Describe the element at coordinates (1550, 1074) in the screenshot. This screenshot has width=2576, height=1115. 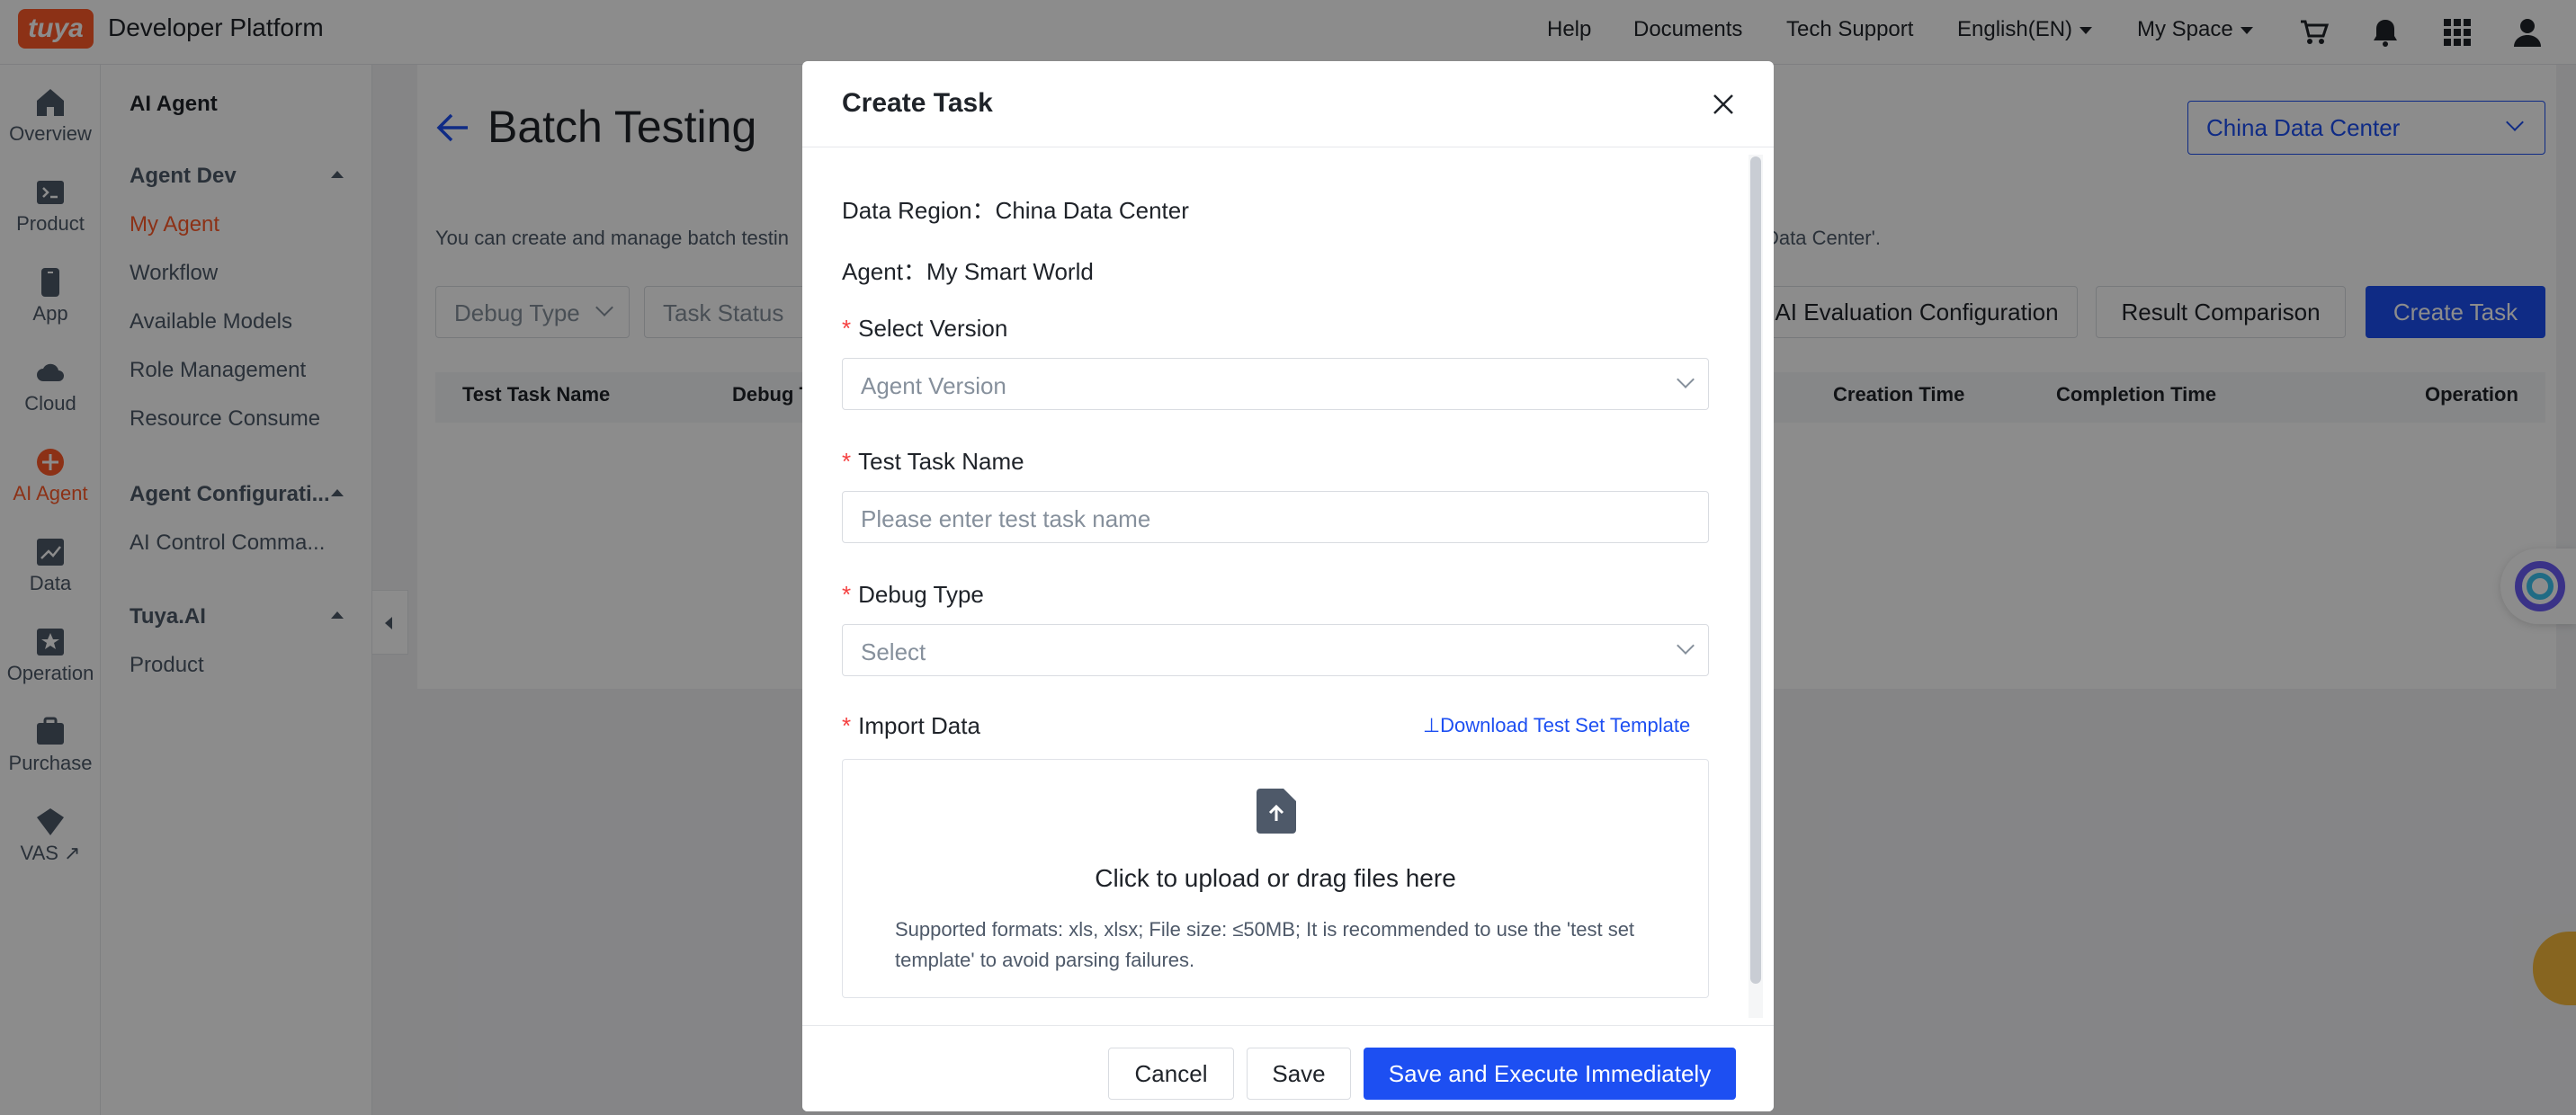
I see `save-and-execute-button: Save and Execute Immediately` at that location.